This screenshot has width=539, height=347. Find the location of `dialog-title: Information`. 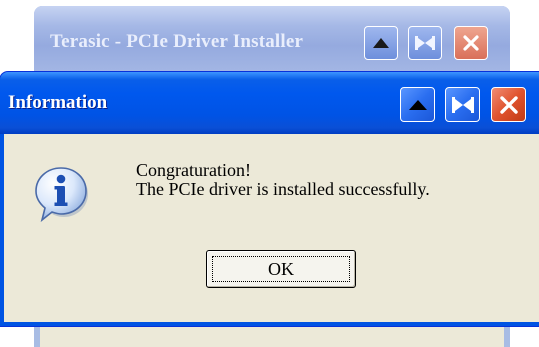

dialog-title: Information is located at coordinates (58, 102).